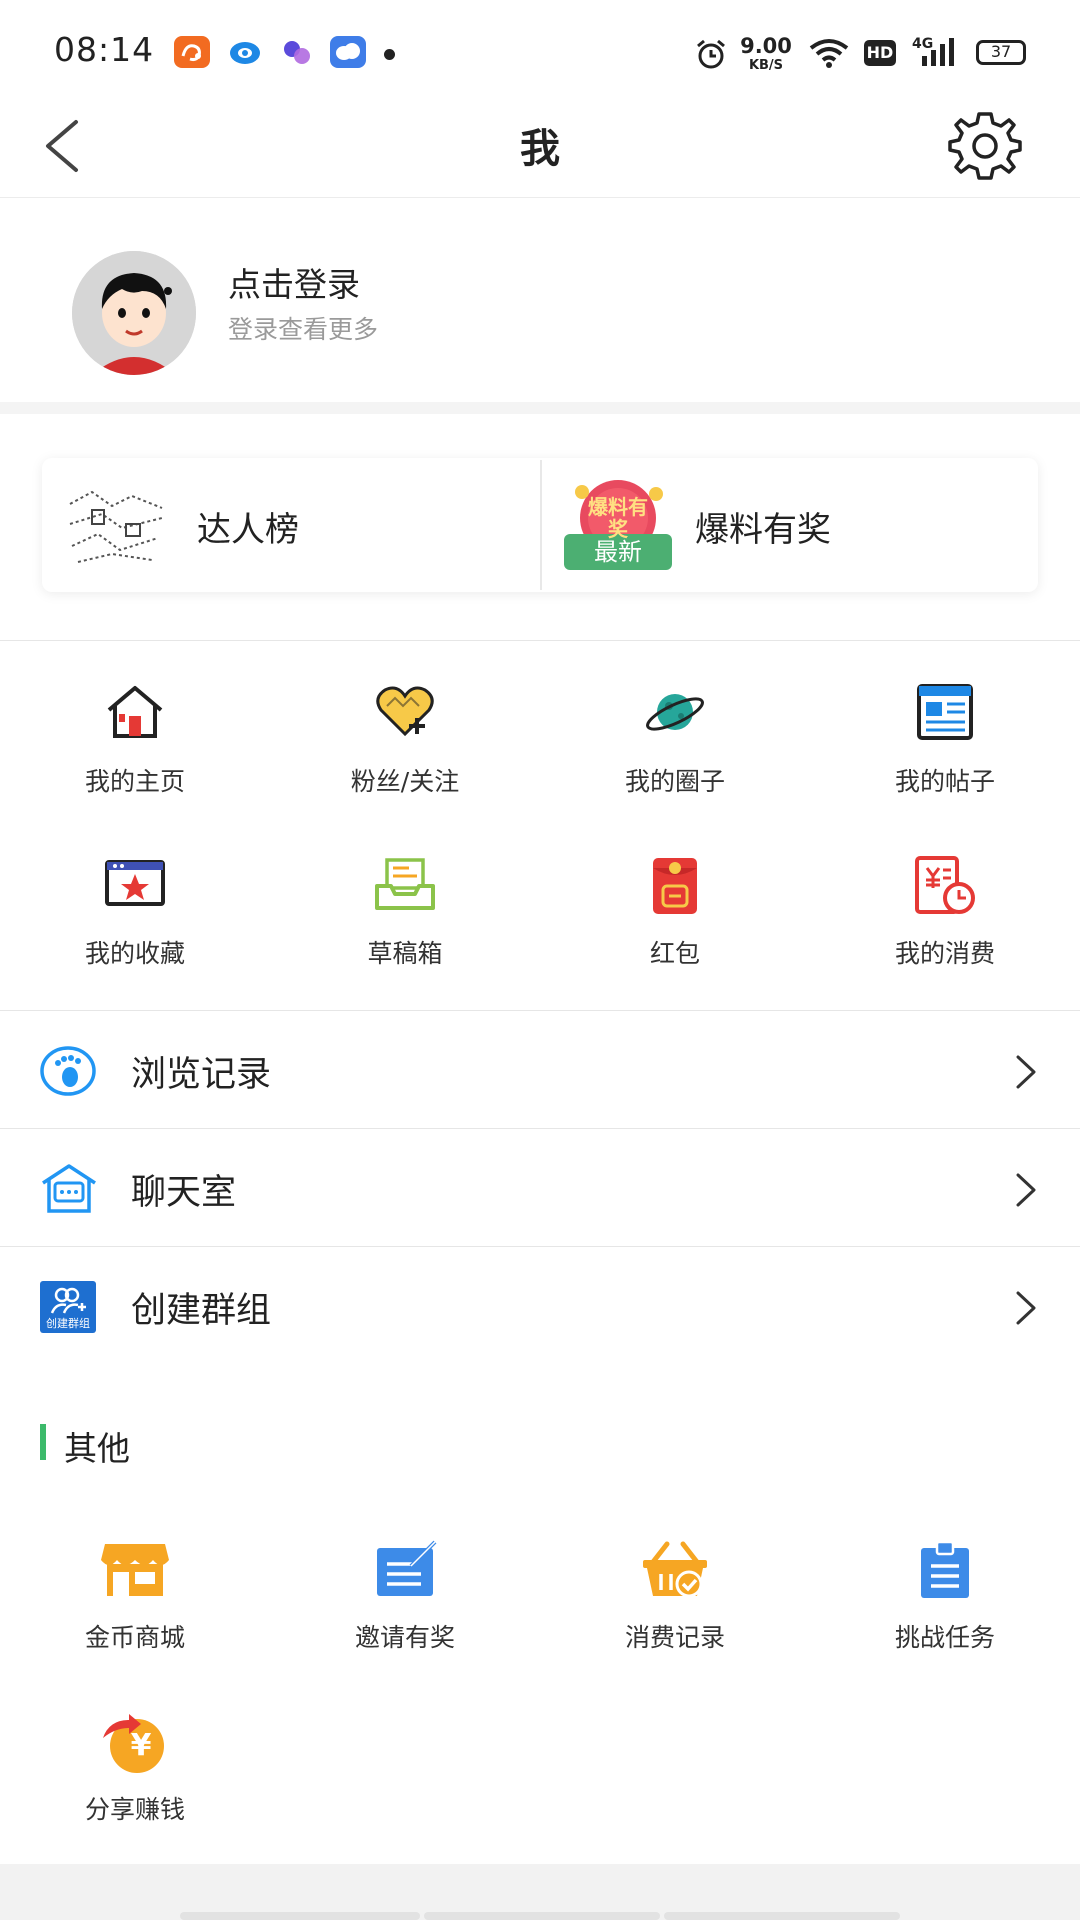 This screenshot has width=1080, height=1920. Describe the element at coordinates (116, 528) in the screenshot. I see `talent-ranking-icon` at that location.